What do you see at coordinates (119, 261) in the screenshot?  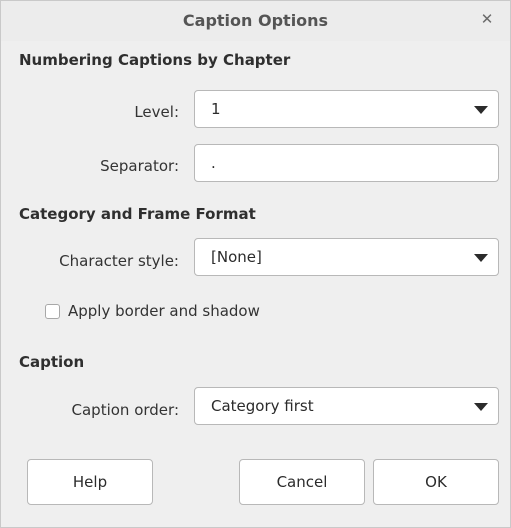 I see `character-style-label: Character style:` at bounding box center [119, 261].